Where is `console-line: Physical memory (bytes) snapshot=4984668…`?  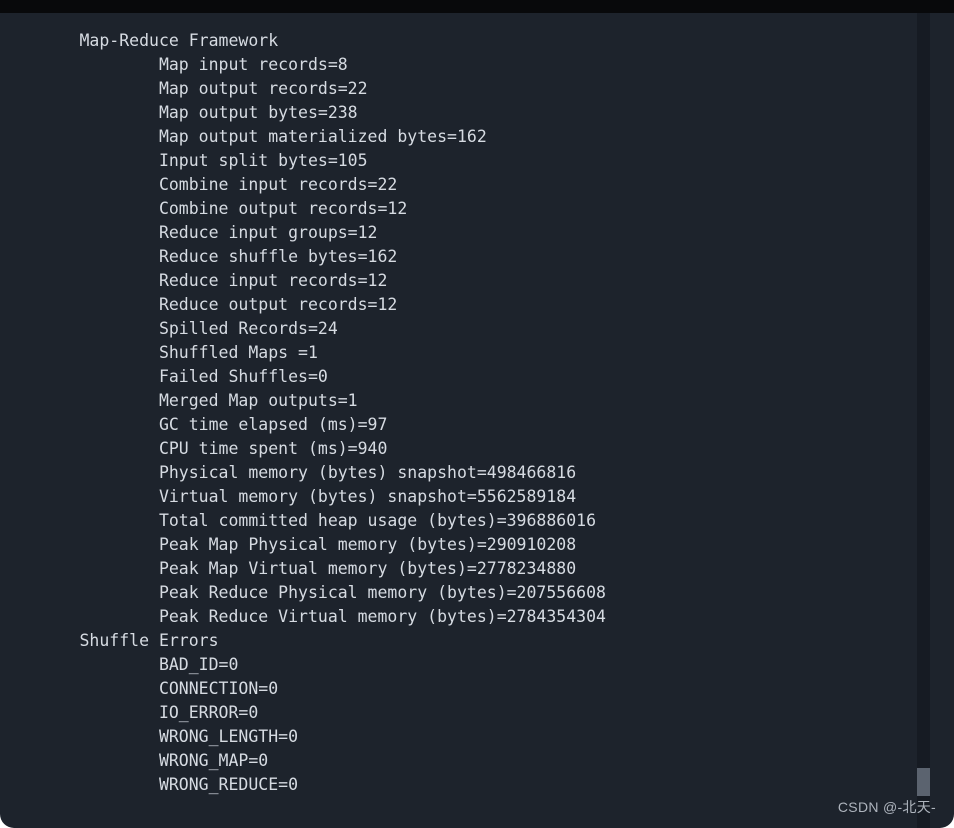 console-line: Physical memory (bytes) snapshot=4984668… is located at coordinates (288, 472).